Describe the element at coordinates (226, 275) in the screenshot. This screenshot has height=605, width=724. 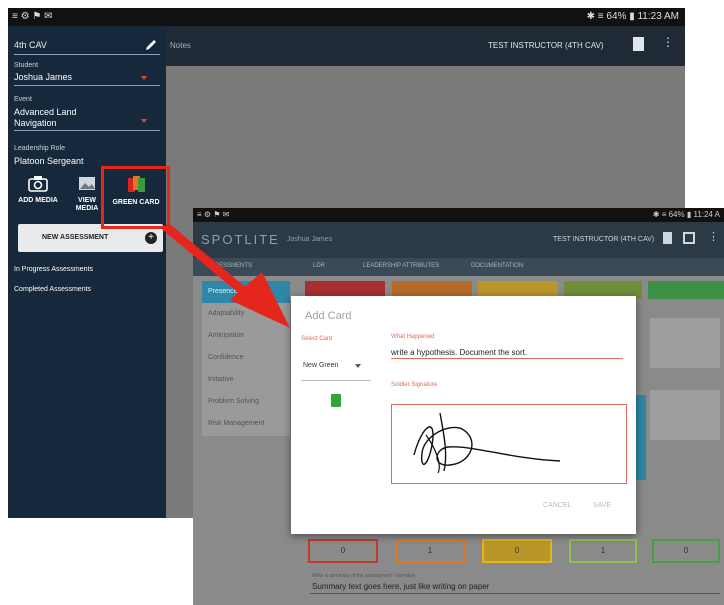
I see `annotation-arrow-icon` at that location.